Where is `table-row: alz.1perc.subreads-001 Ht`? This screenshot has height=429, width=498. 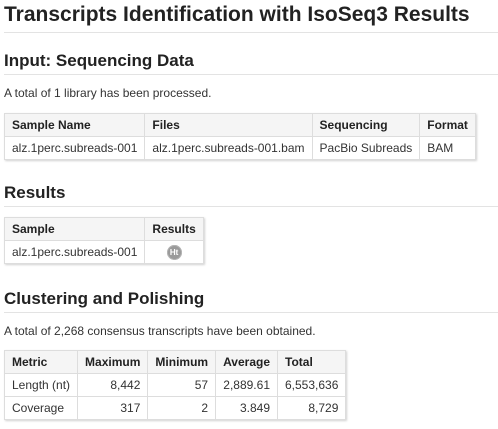 table-row: alz.1perc.subreads-001 Ht is located at coordinates (103, 252).